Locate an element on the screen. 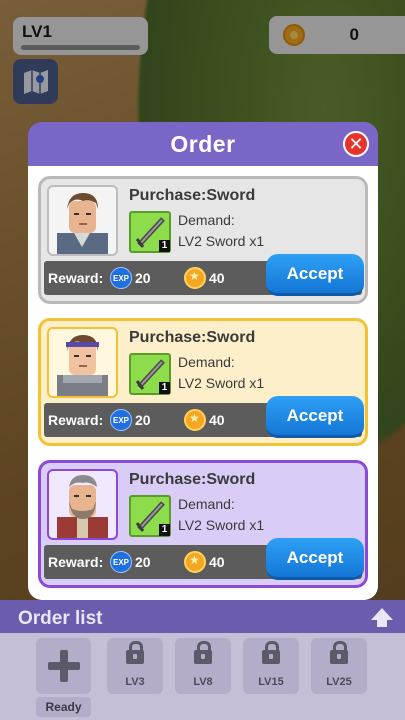 This screenshot has width=405, height=720. locked-slot: LV15 is located at coordinates (271, 666).